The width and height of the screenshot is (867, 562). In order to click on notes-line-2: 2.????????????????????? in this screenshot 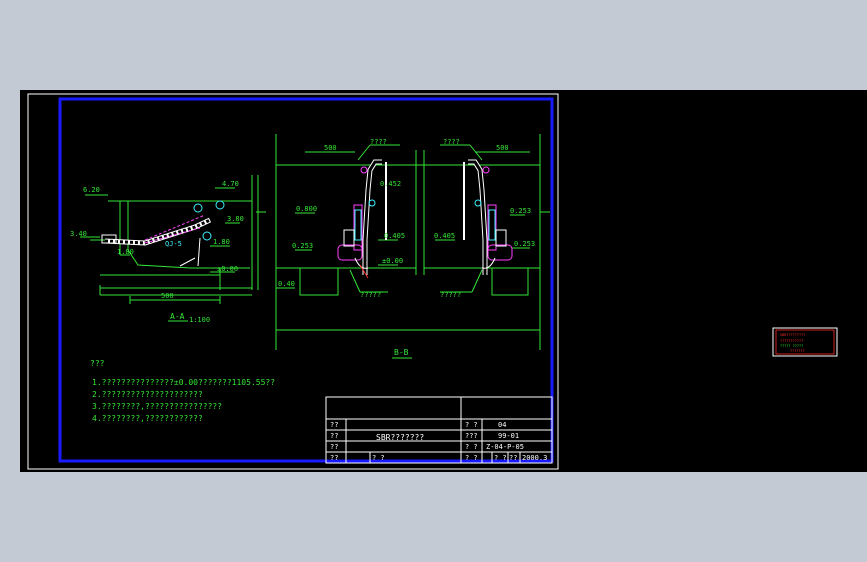, I will do `click(147, 394)`.